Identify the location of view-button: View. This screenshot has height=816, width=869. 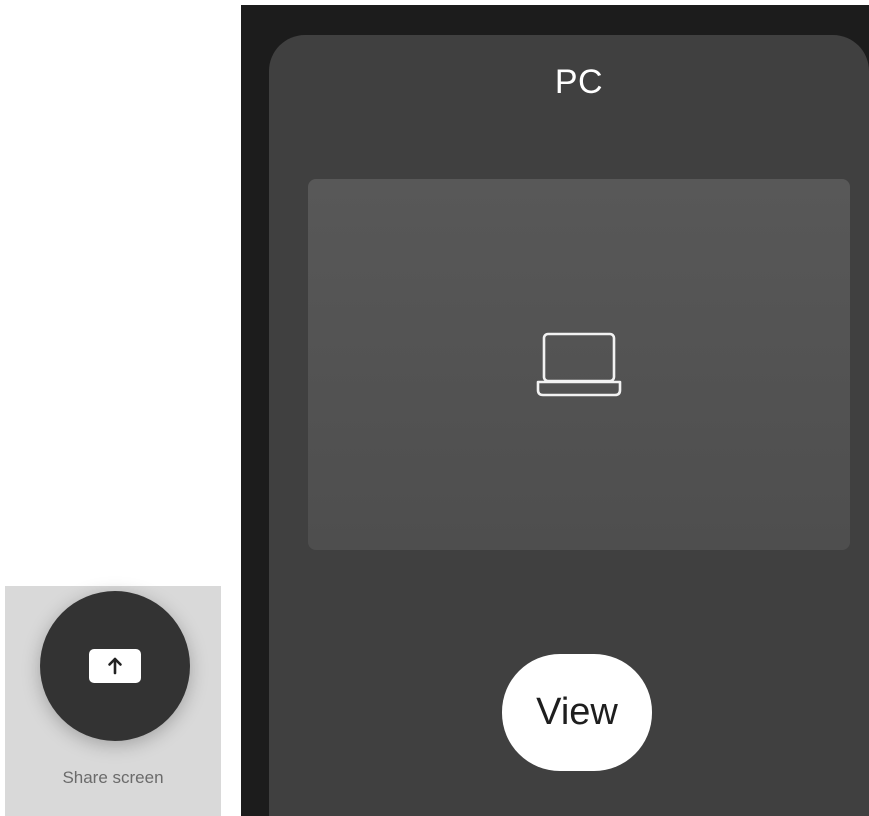
(577, 712).